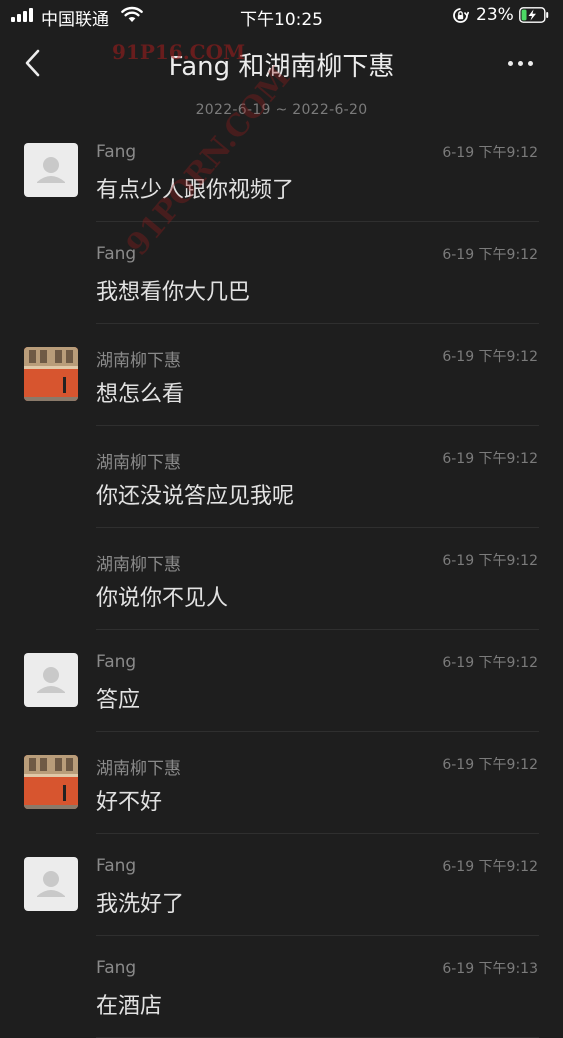 The image size is (563, 1038). I want to click on message-text: 在酒店, so click(129, 1006).